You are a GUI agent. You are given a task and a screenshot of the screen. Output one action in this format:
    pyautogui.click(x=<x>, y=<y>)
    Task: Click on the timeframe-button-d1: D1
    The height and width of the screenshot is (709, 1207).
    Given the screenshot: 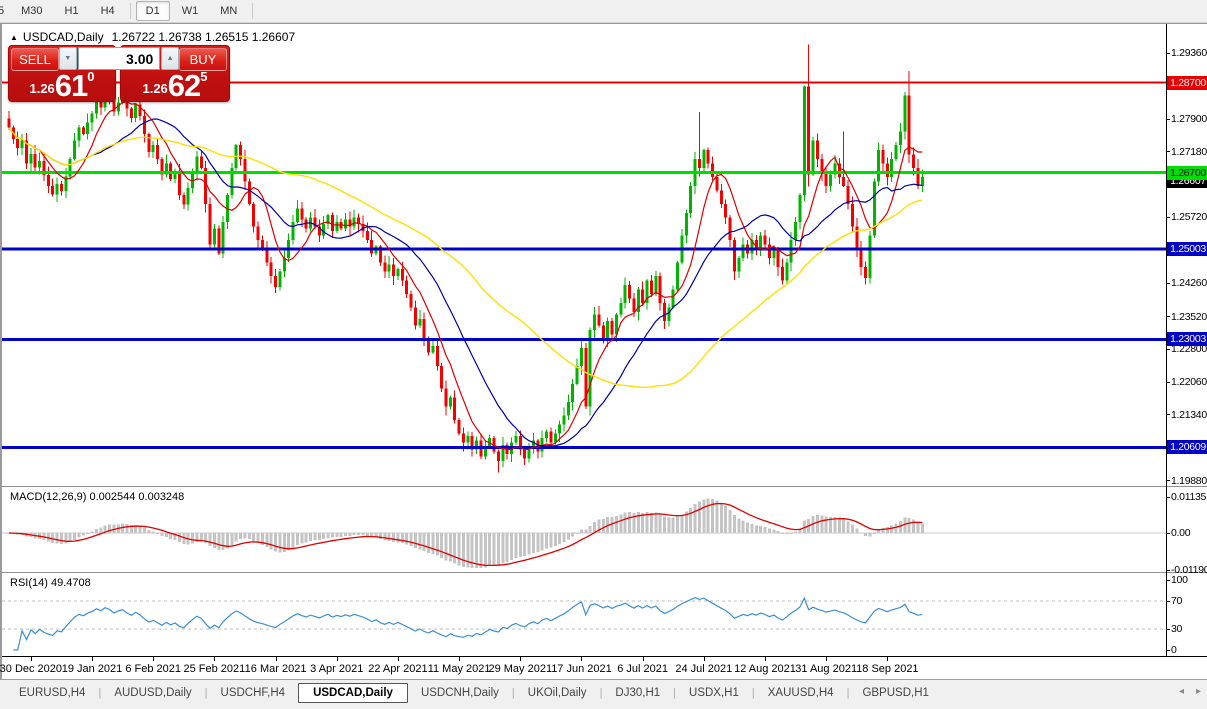 What is the action you would take?
    pyautogui.click(x=152, y=11)
    